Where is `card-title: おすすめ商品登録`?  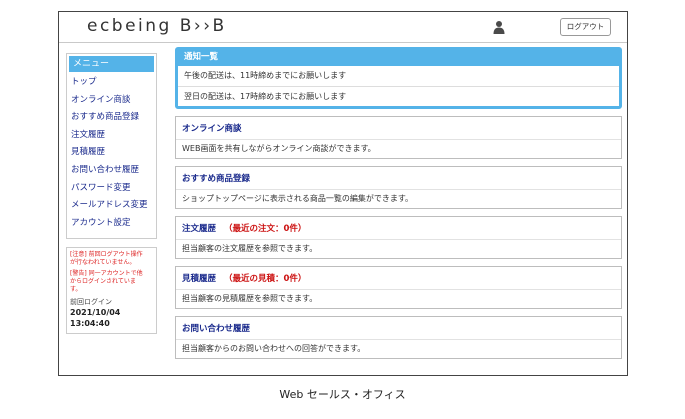 card-title: おすすめ商品登録 is located at coordinates (216, 179).